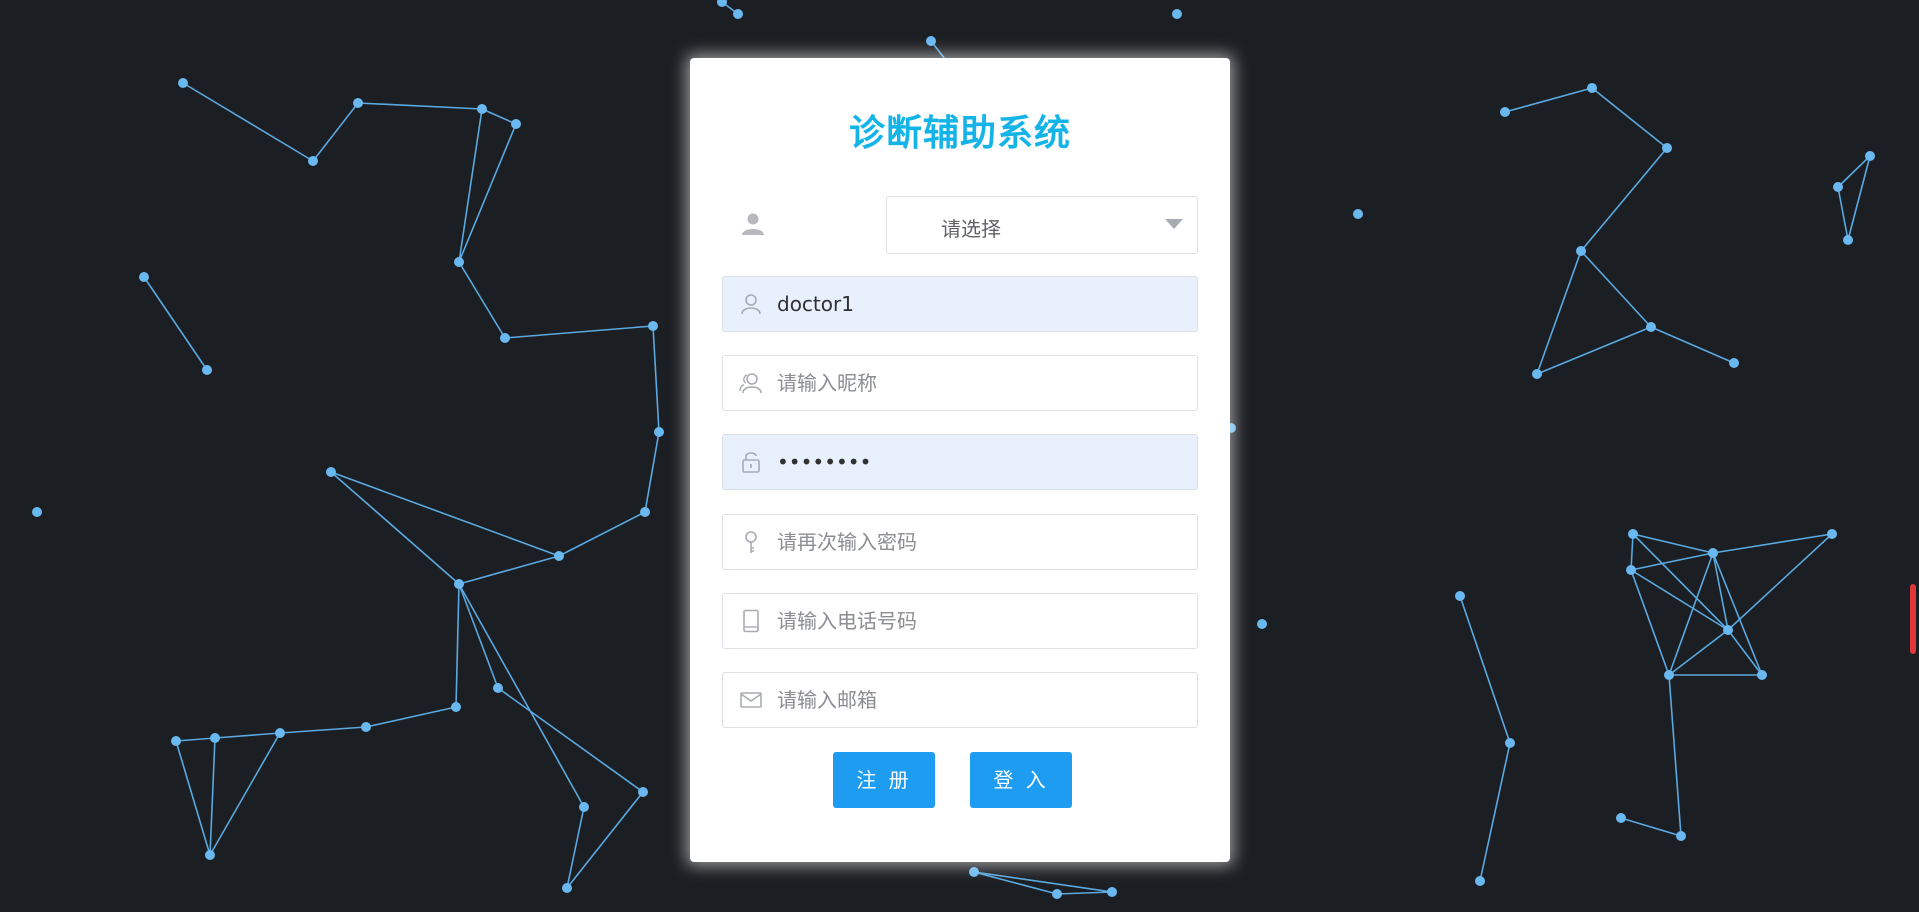  Describe the element at coordinates (753, 224) in the screenshot. I see `user-solid-icon` at that location.